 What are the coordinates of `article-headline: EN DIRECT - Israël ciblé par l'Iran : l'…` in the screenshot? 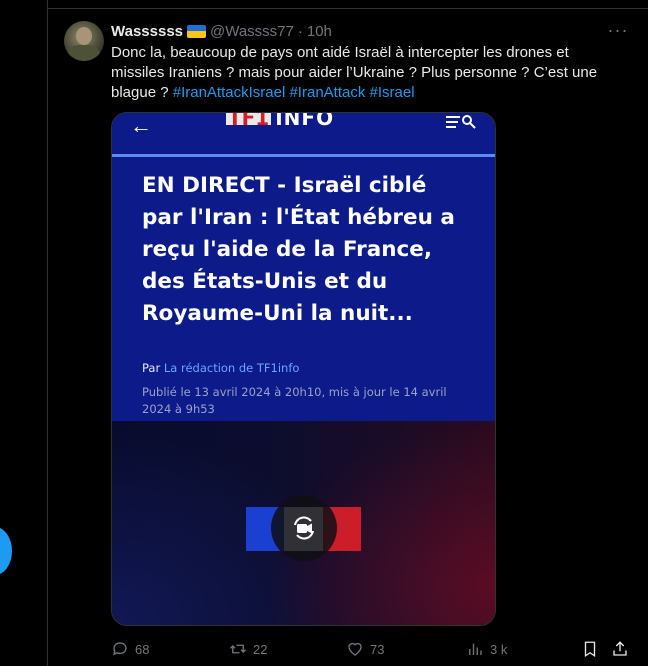 It's located at (298, 249).